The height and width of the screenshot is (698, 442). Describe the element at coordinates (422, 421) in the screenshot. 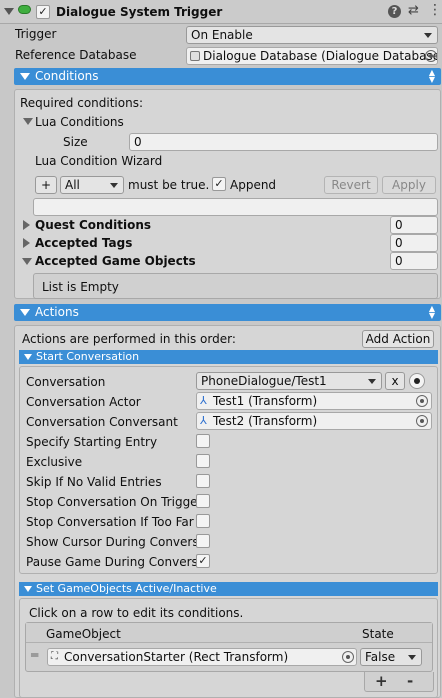

I see `conversant-object-picker-icon` at that location.